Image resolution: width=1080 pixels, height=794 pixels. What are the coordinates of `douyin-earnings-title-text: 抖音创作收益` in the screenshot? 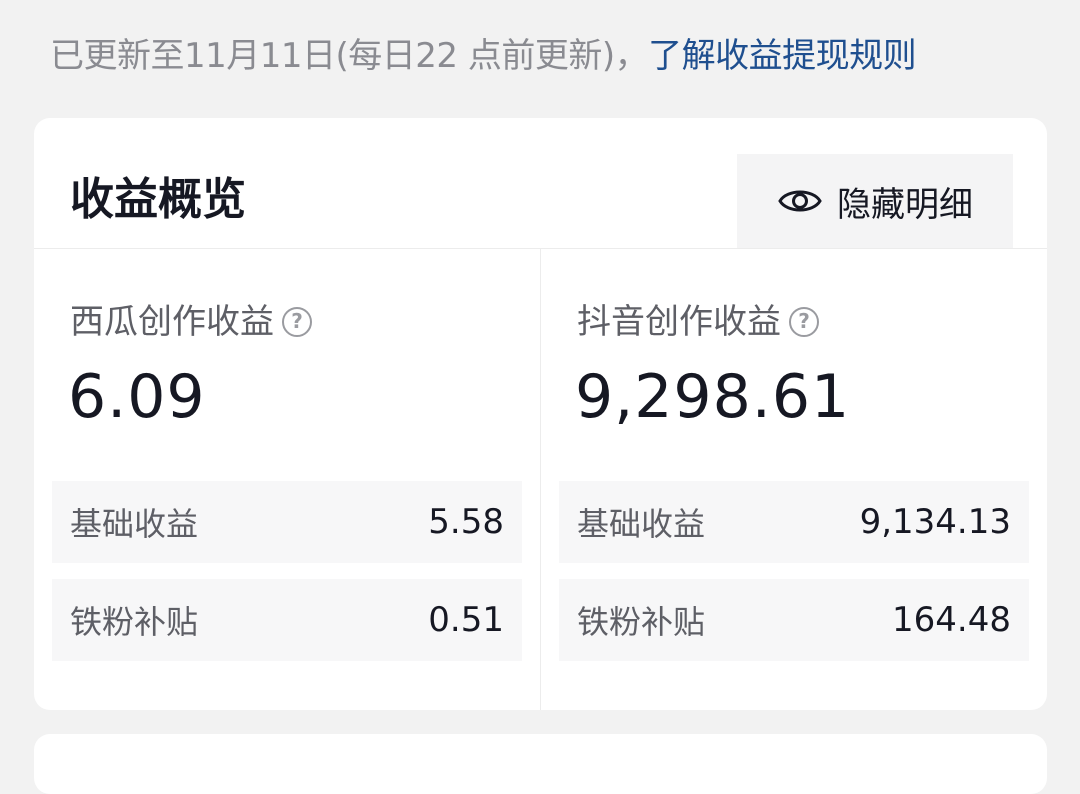 It's located at (679, 322).